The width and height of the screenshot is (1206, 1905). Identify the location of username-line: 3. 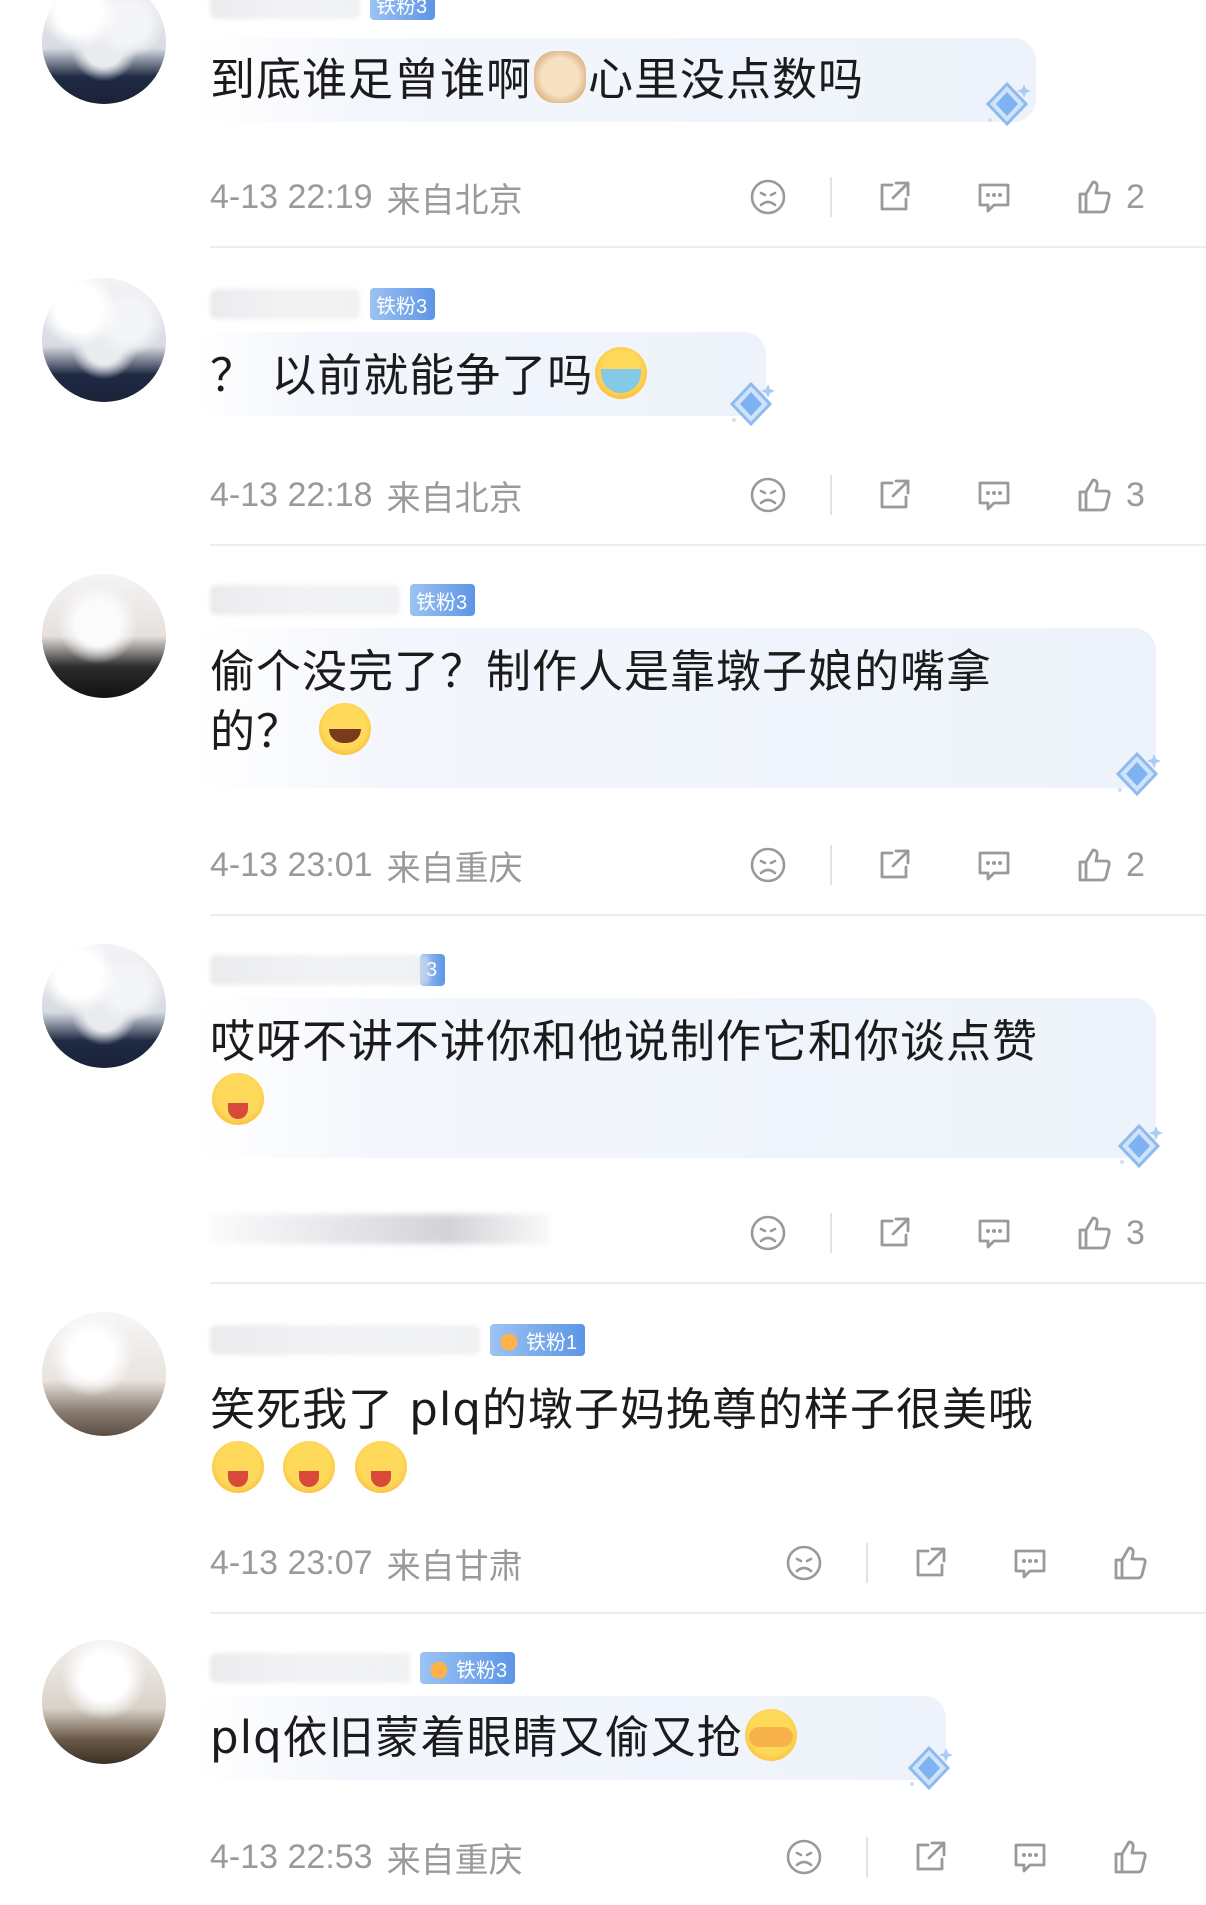
(328, 970).